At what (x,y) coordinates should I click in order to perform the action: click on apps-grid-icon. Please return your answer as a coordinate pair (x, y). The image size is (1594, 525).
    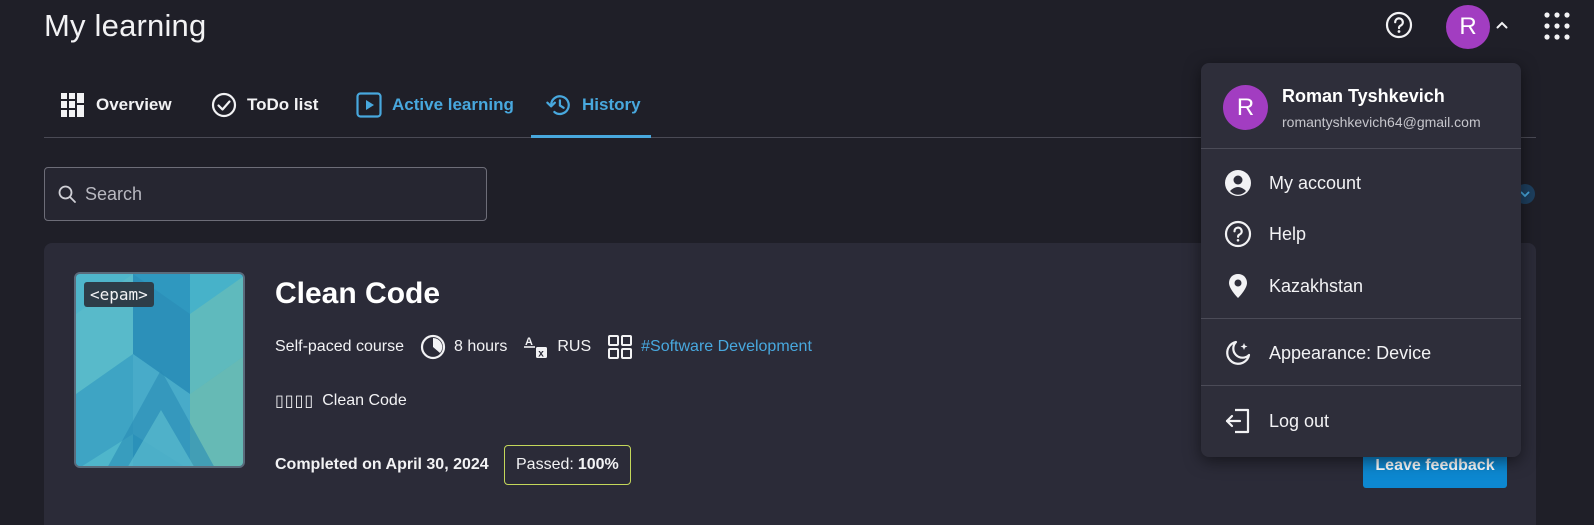
    Looking at the image, I should click on (1558, 26).